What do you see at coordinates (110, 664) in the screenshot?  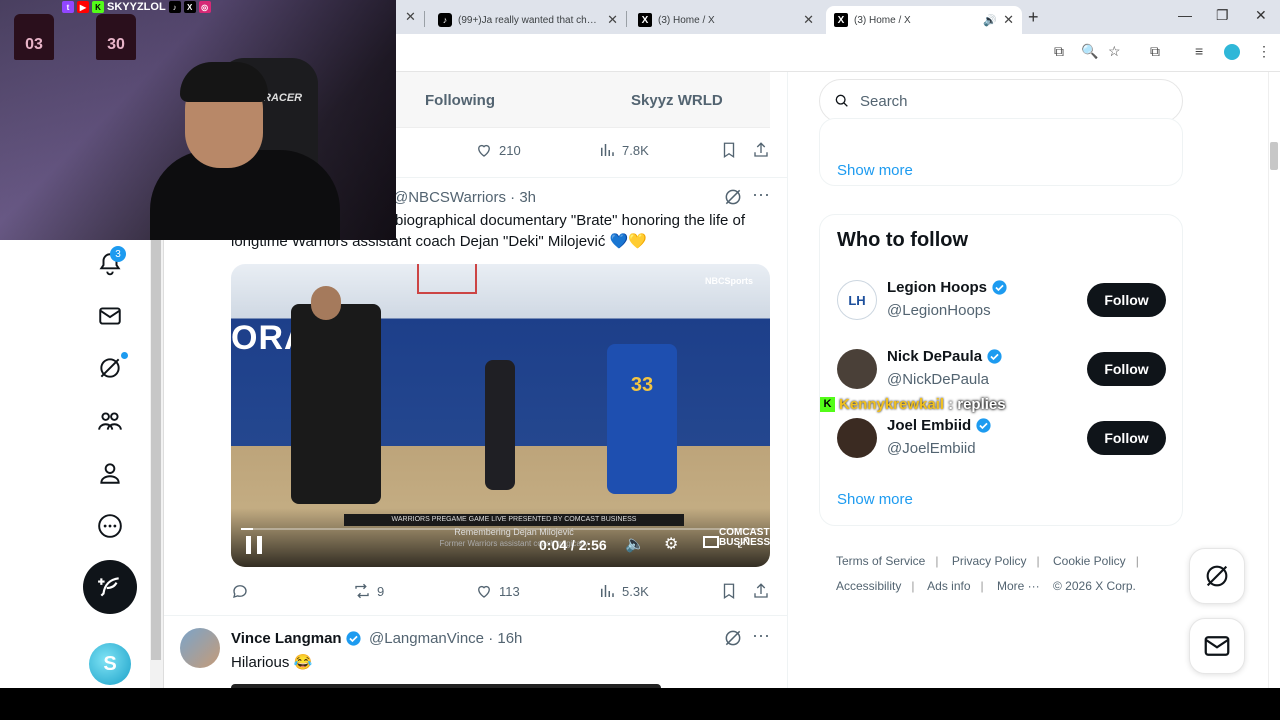 I see `account-avatar: S` at bounding box center [110, 664].